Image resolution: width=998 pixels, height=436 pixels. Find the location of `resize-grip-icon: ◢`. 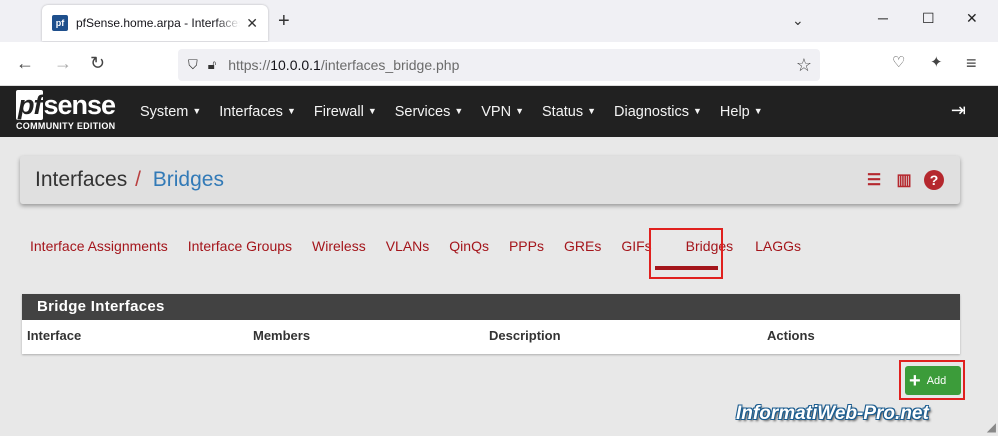

resize-grip-icon: ◢ is located at coordinates (991, 427).